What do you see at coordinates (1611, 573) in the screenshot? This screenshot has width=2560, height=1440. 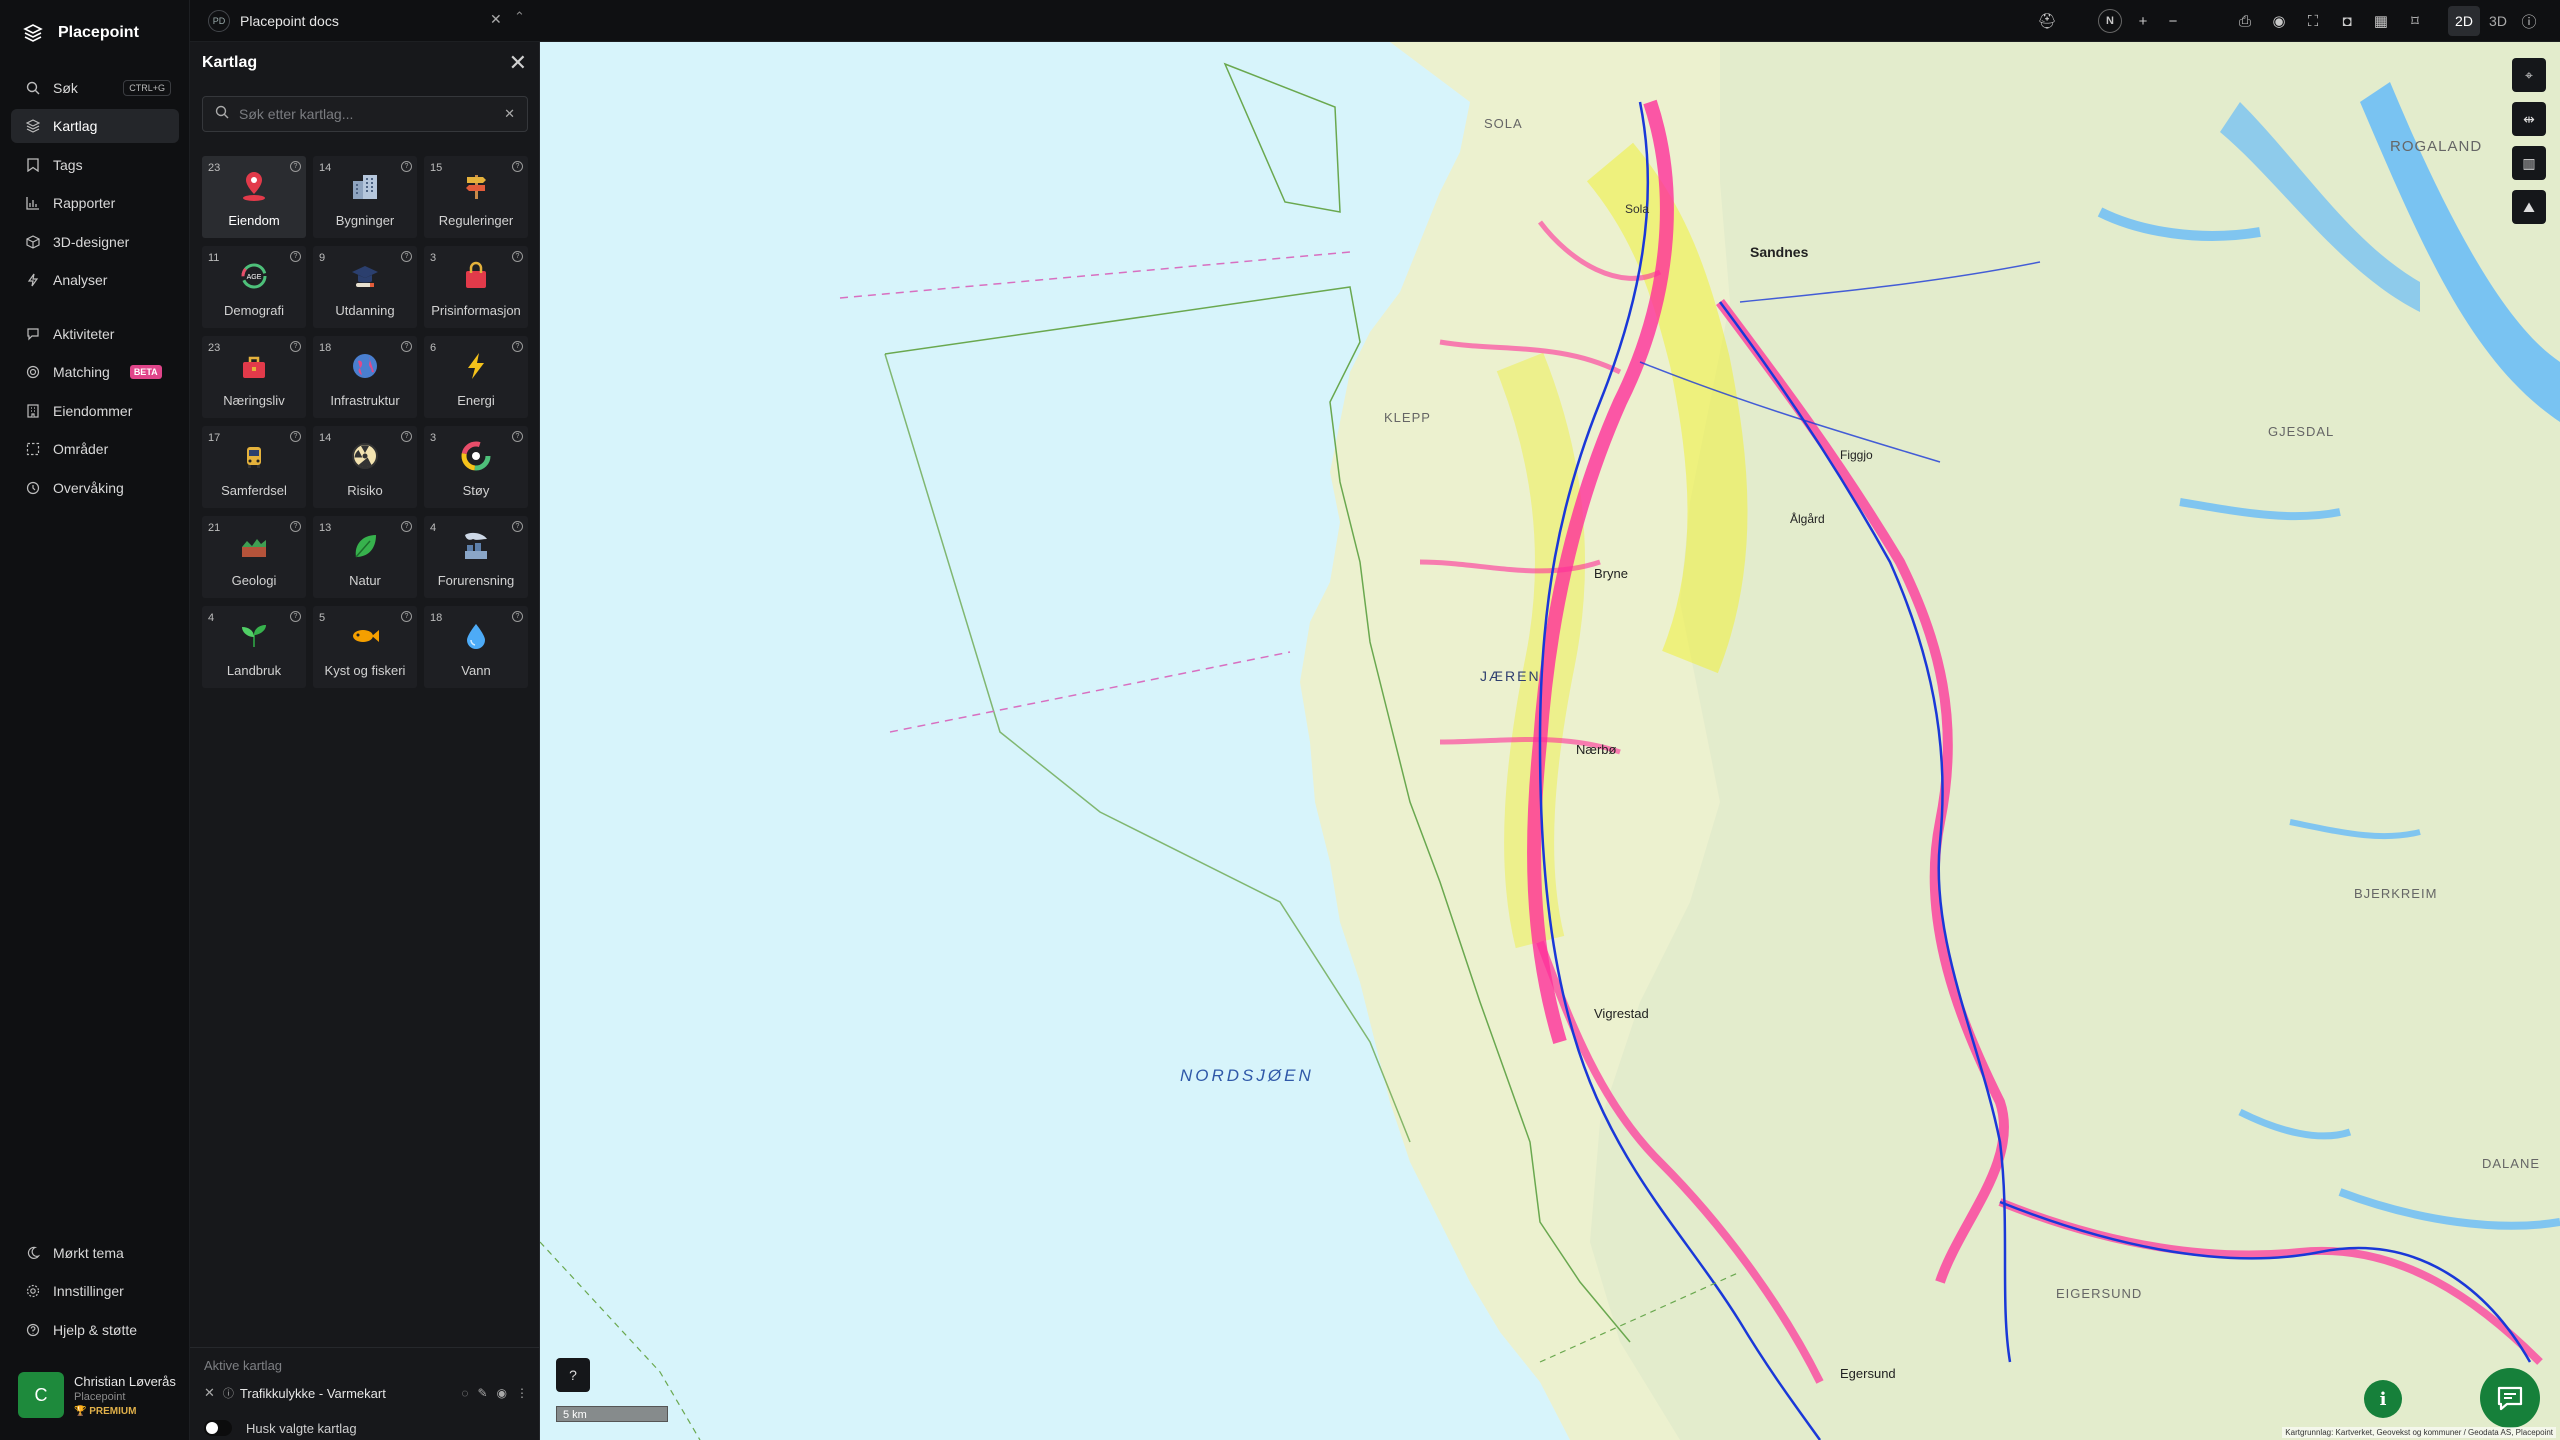 I see `map-label-bryne: Bryne` at bounding box center [1611, 573].